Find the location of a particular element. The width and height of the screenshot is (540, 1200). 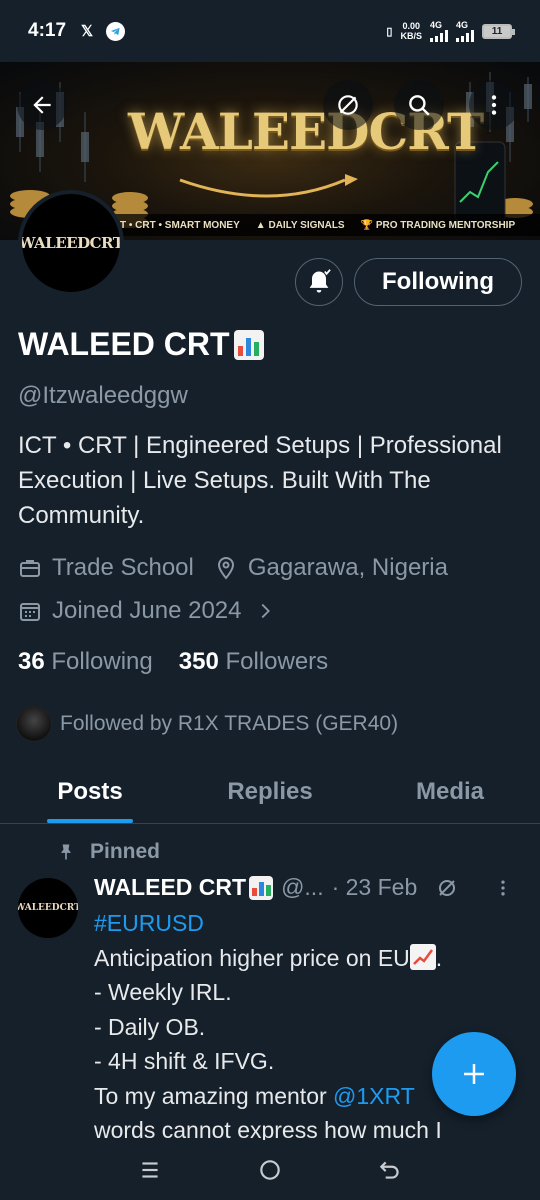

more-options-button is located at coordinates (494, 105).